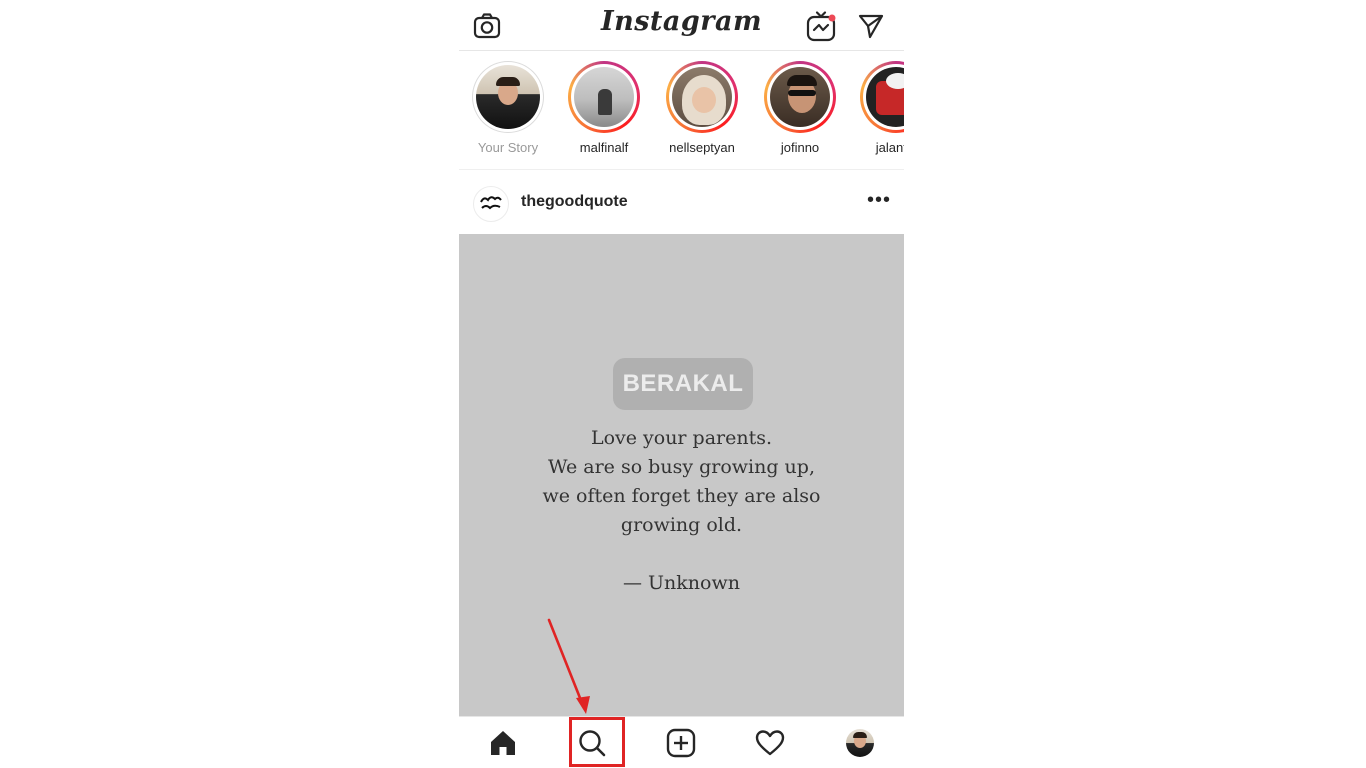  I want to click on story-your-story: Your Story, so click(508, 108).